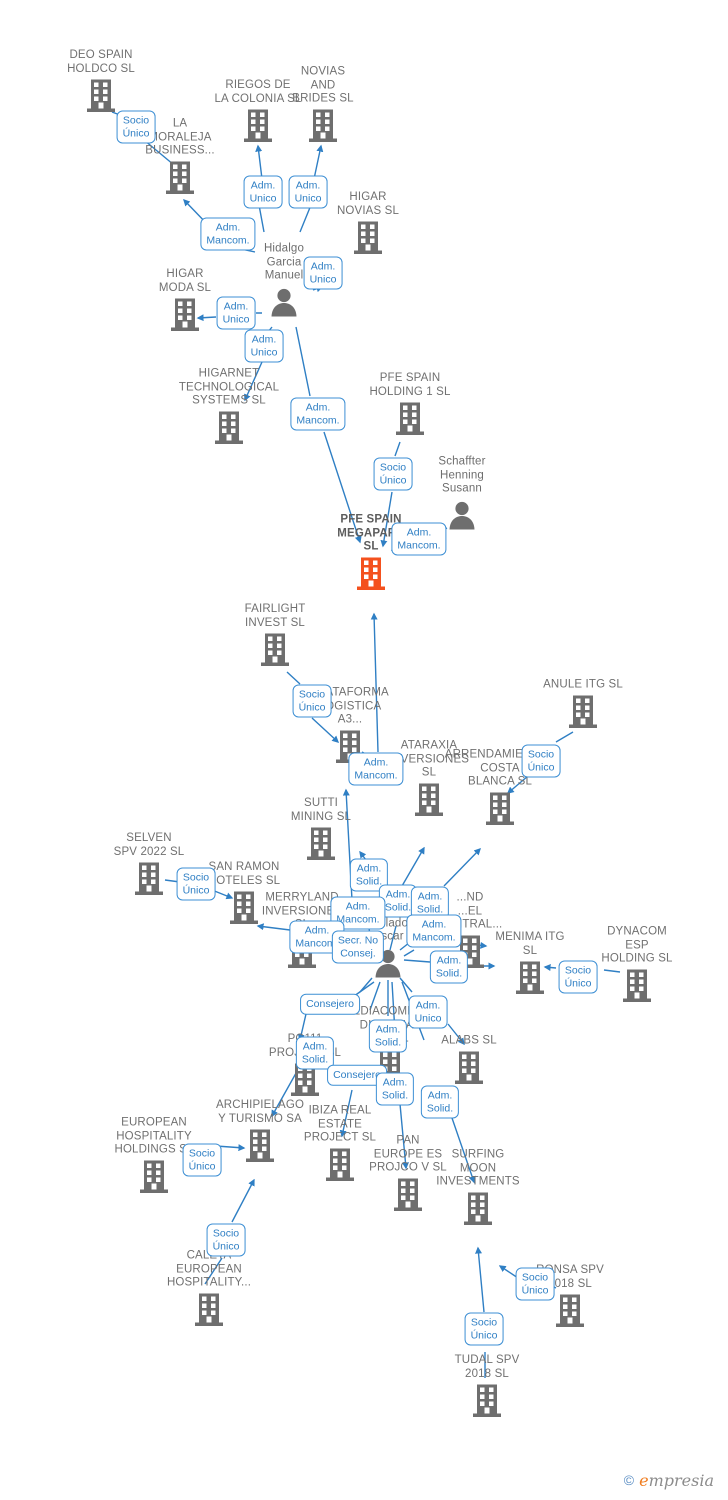 The image size is (728, 1500). I want to click on node-label: PAN EUROPE ES PROJCO V SL, so click(408, 1154).